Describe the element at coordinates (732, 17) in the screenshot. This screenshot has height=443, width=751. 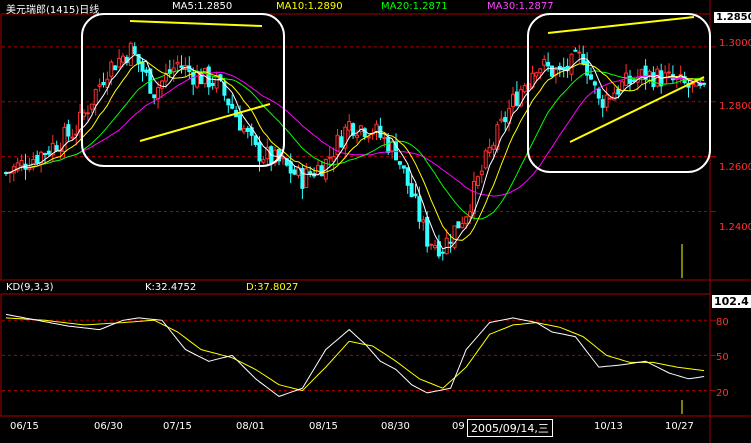
I see `current-price-label: 1.2850` at that location.